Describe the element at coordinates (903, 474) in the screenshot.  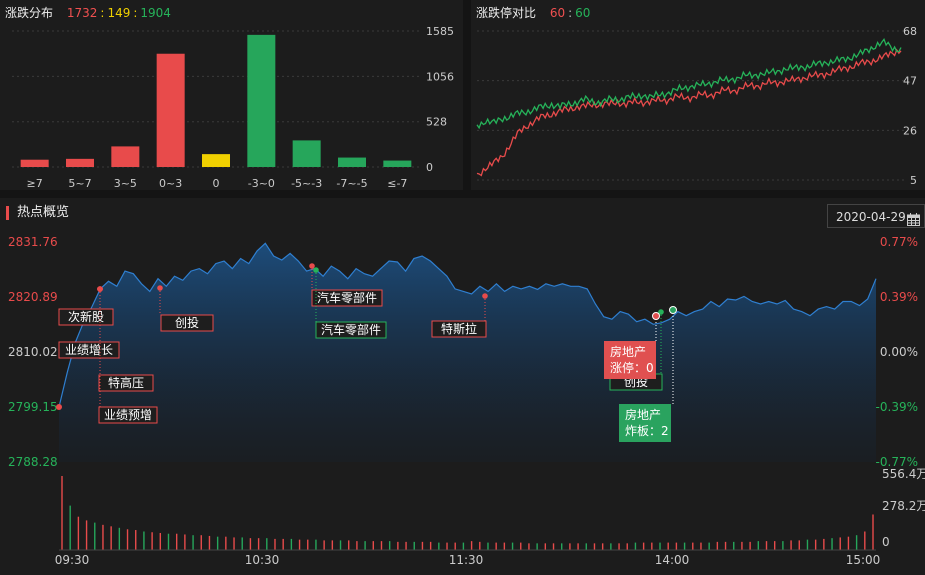
I see `volume-tick-label: 556.4万` at that location.